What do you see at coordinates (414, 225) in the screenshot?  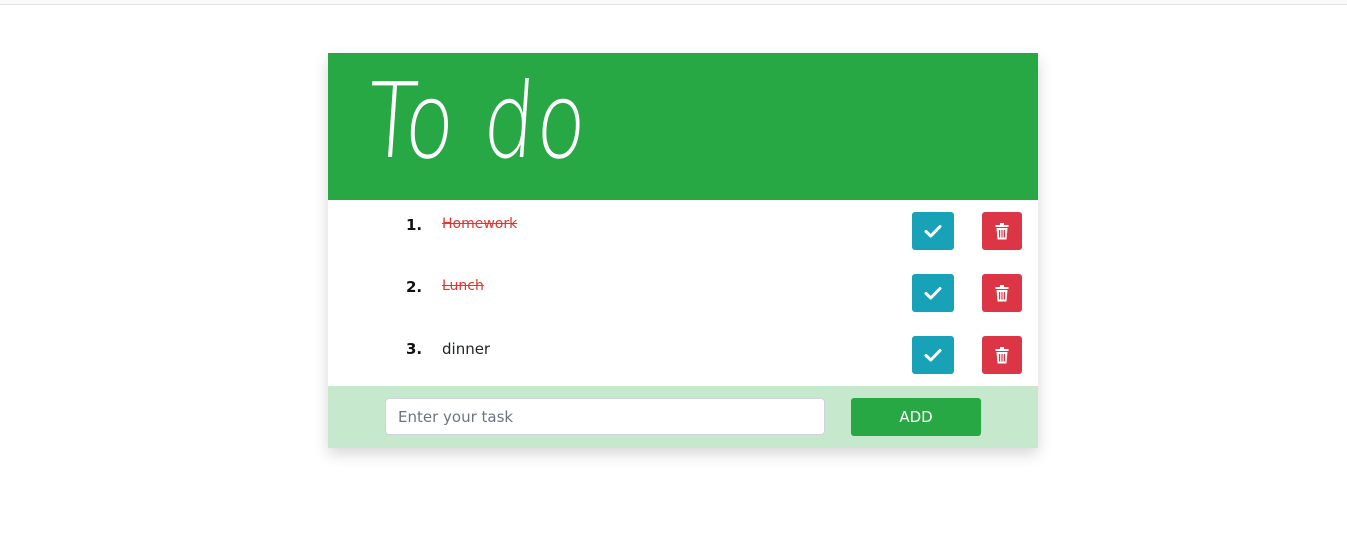 I see `task-number: 1.` at bounding box center [414, 225].